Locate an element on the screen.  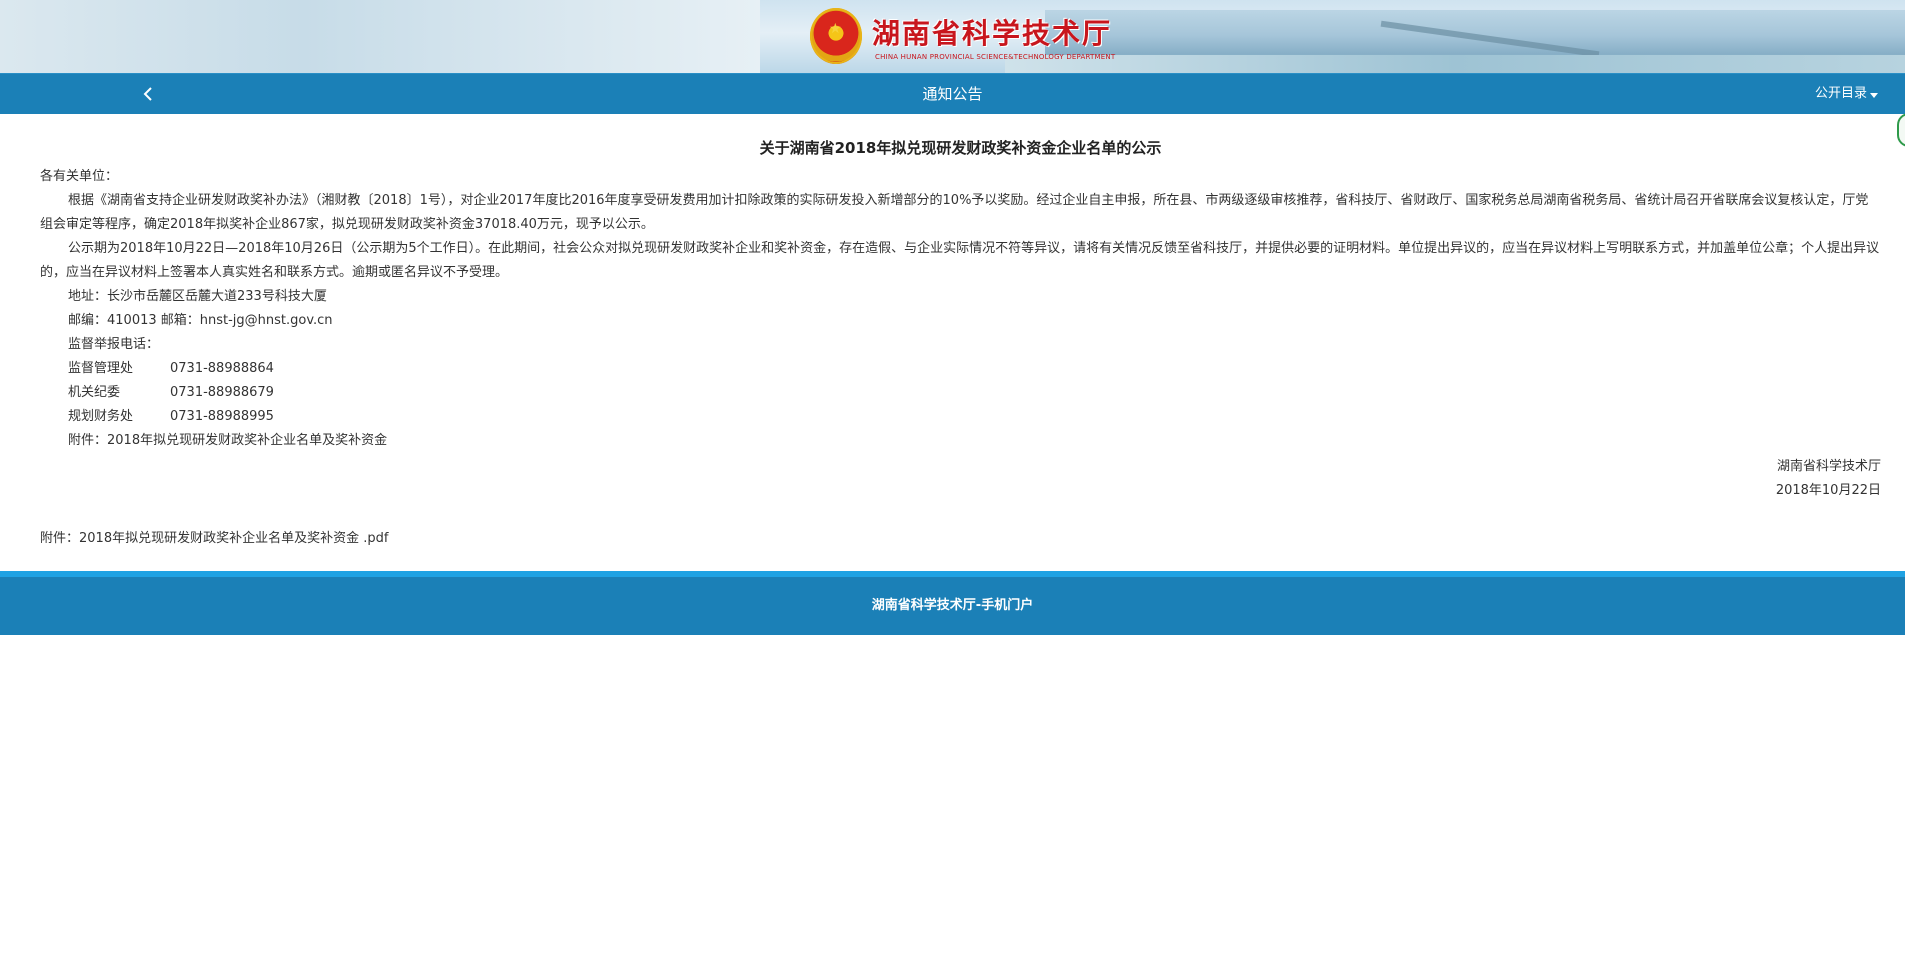
caret-down-icon is located at coordinates (1874, 95).